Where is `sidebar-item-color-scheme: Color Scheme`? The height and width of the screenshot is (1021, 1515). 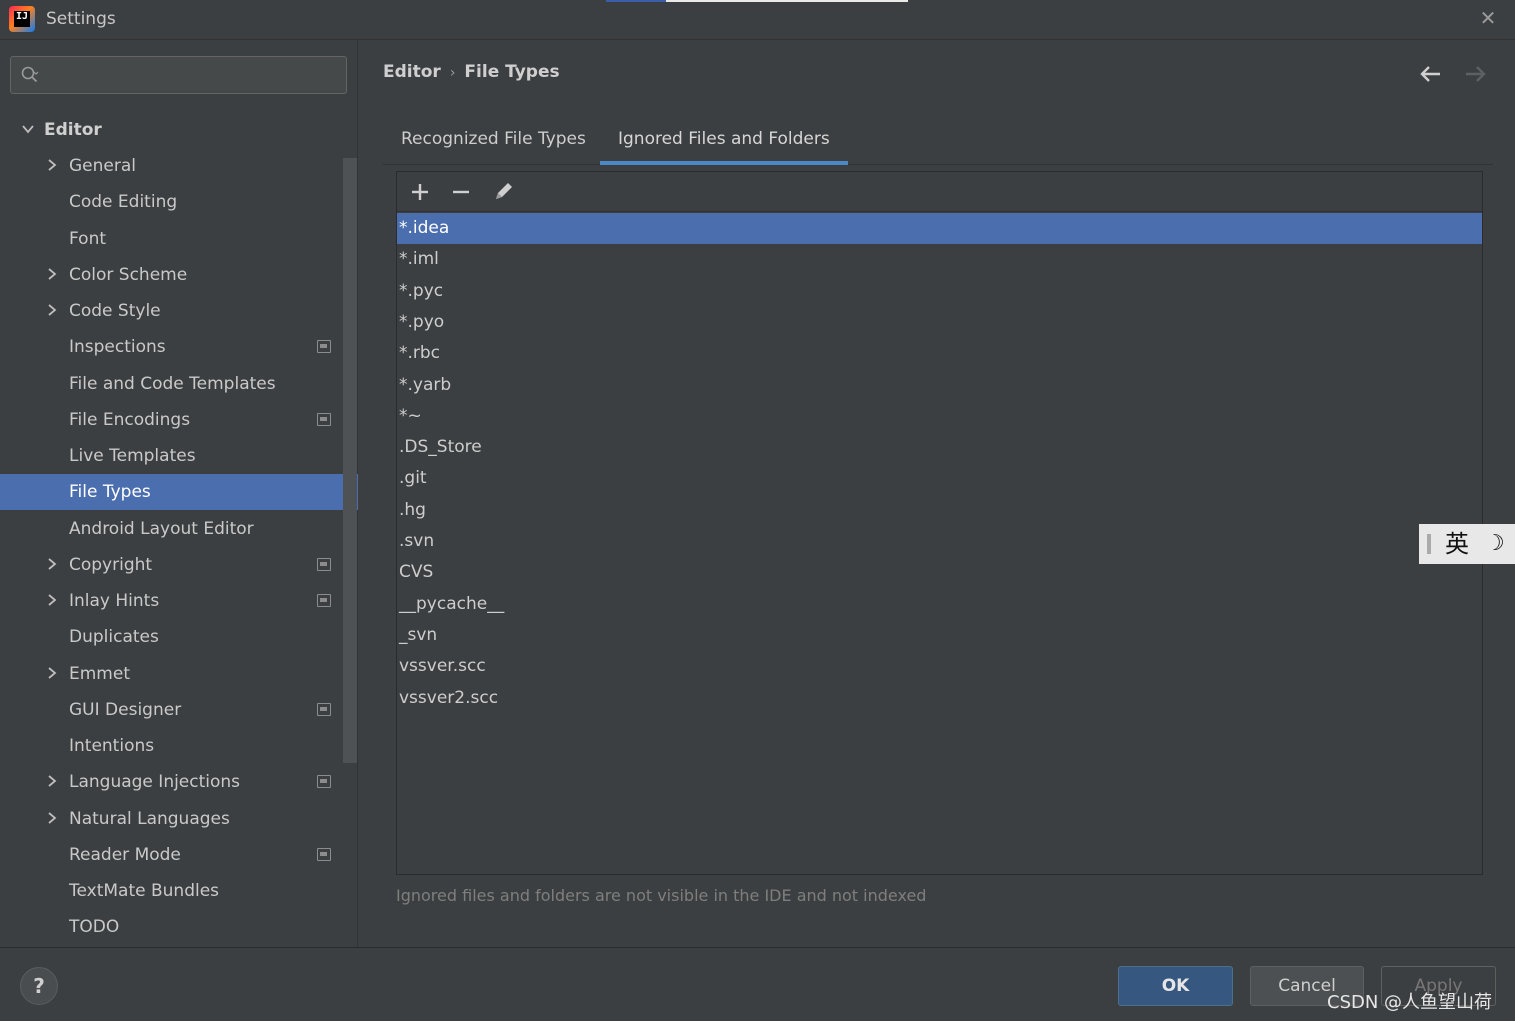 sidebar-item-color-scheme: Color Scheme is located at coordinates (179, 275).